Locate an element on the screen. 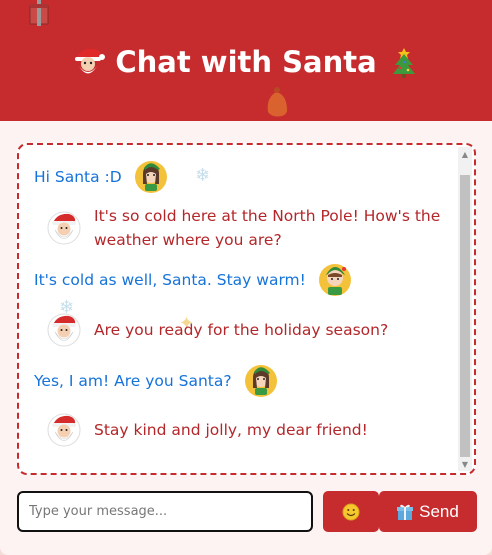 This screenshot has width=492, height=555. user-message: Yes, I am! Are you Santa? is located at coordinates (174, 381).